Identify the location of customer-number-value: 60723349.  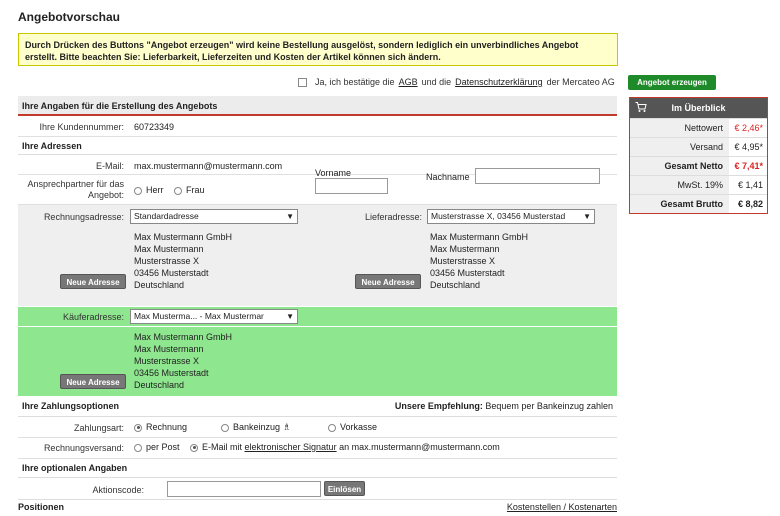
(154, 127).